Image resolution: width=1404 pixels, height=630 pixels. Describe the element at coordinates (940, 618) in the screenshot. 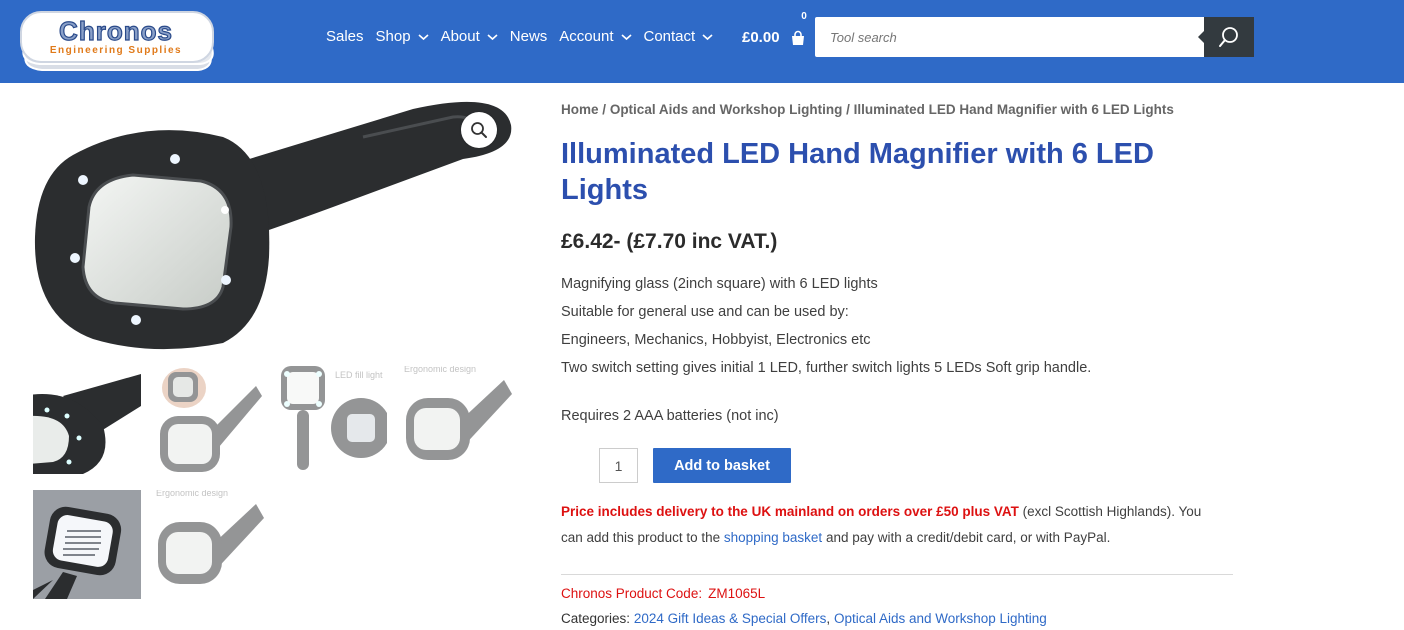

I see `category-link: Optical Aids and Workshop Lighting` at that location.